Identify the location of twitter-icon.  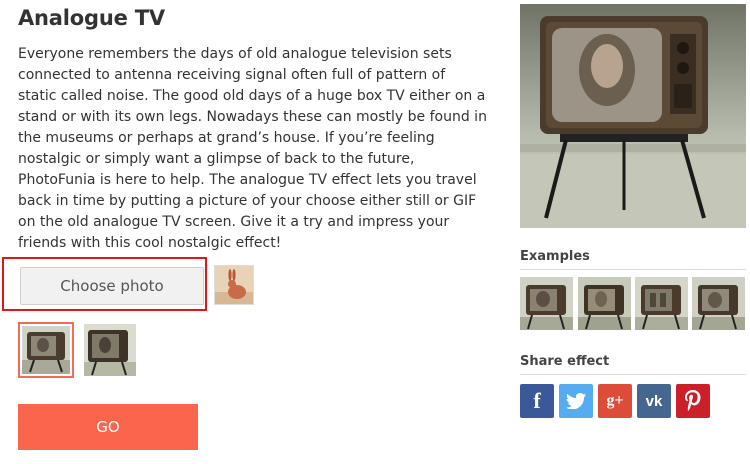
(576, 401).